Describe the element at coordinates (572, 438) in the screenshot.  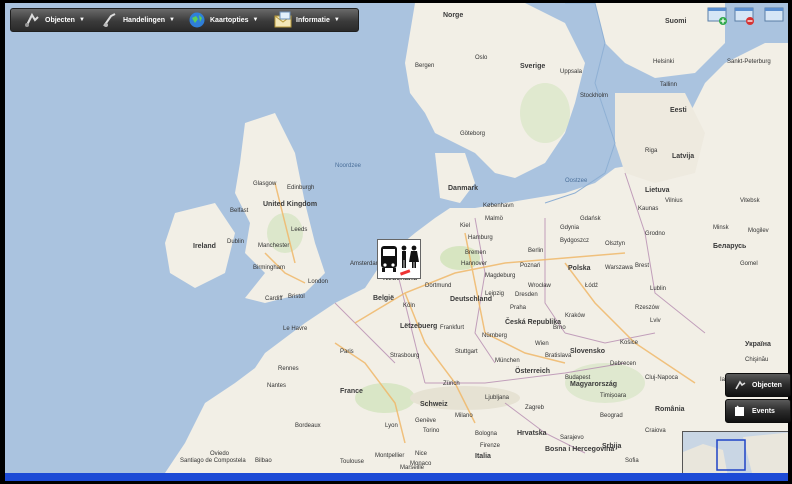
I see `map-label: Sarajevo` at that location.